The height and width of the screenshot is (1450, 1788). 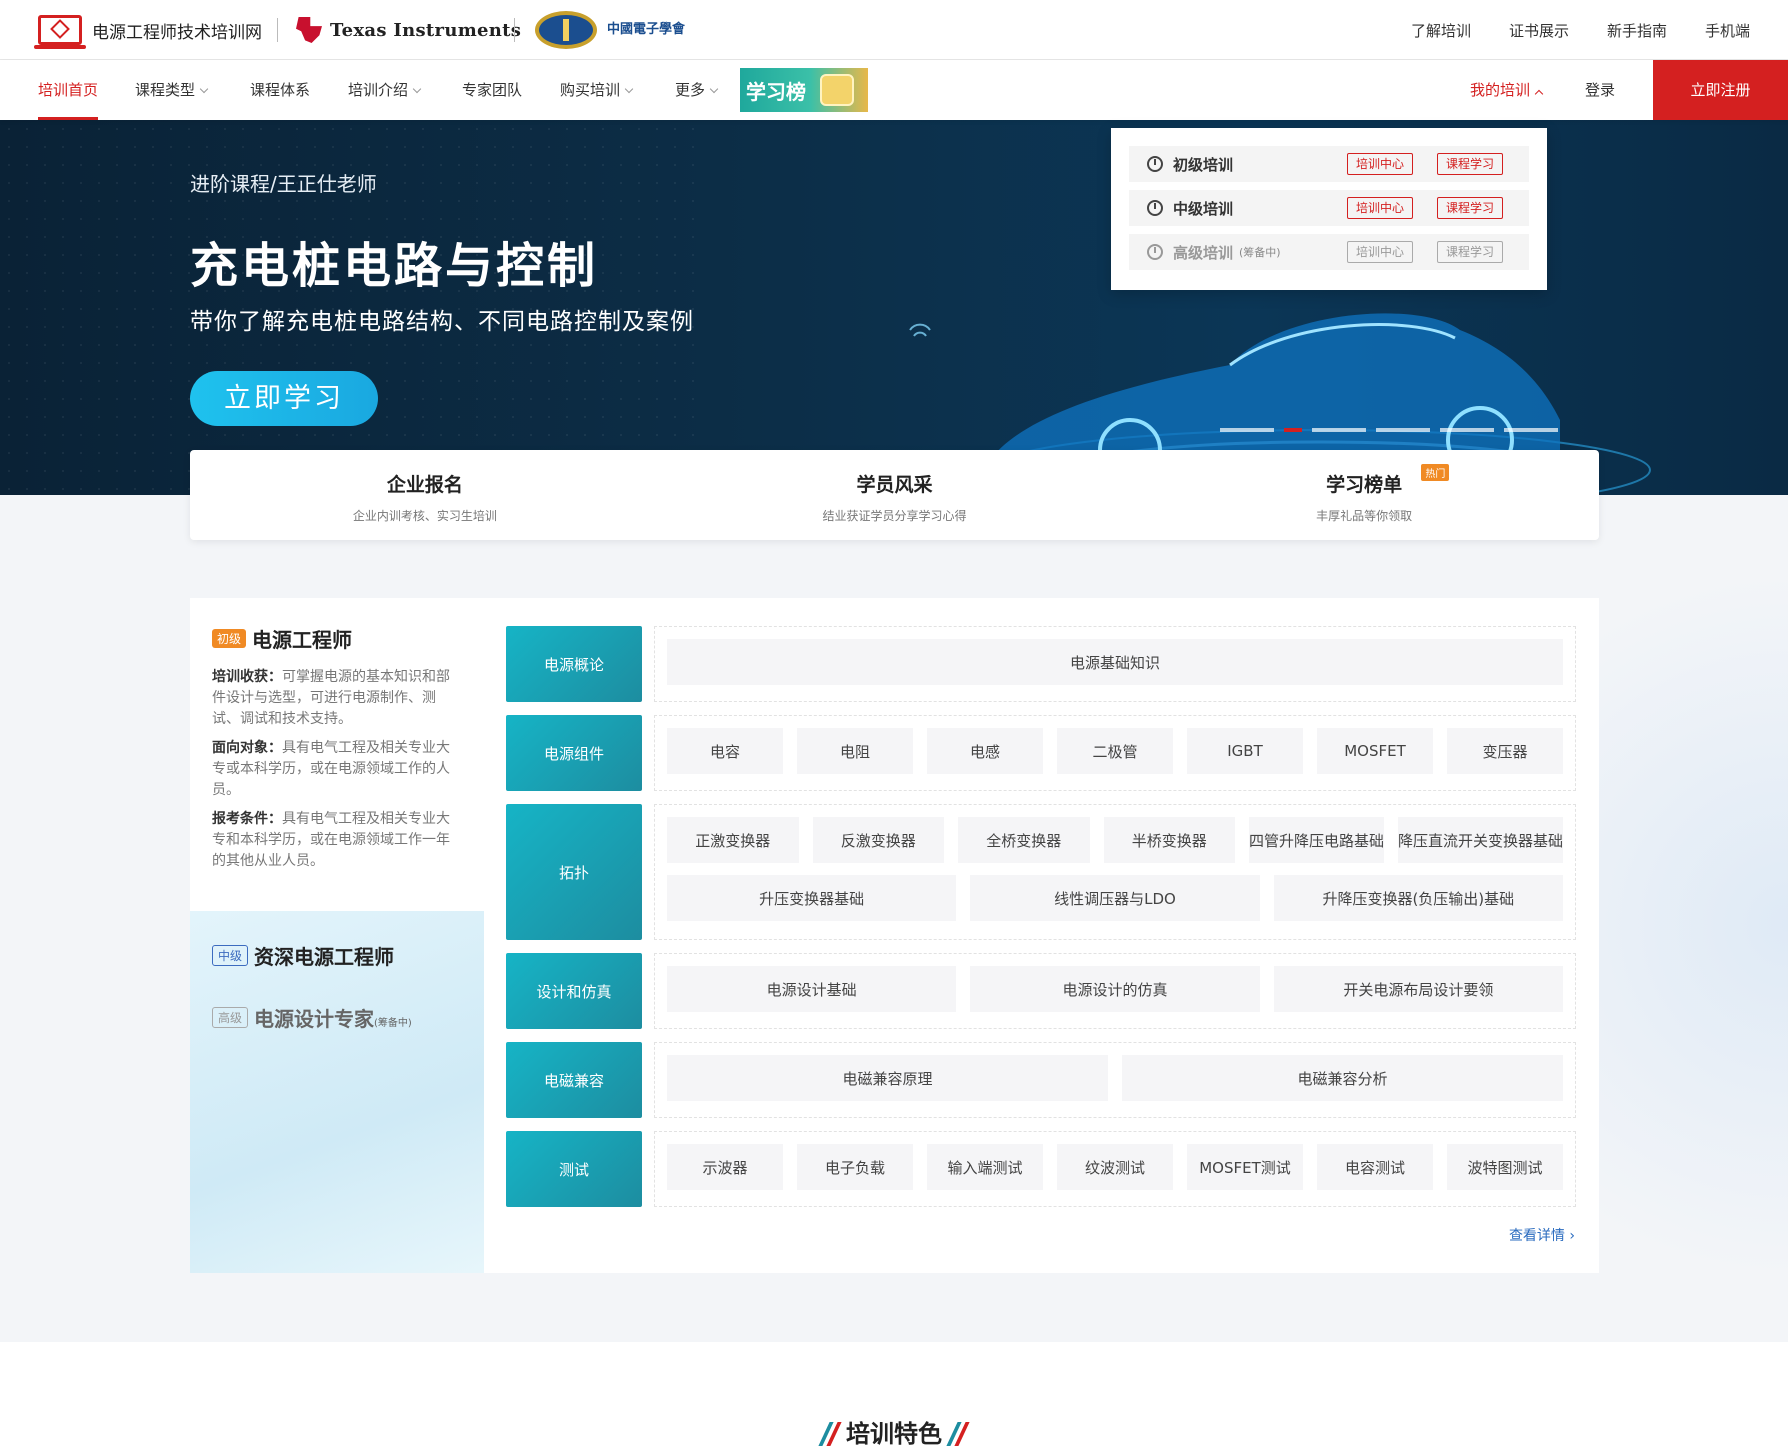 What do you see at coordinates (878, 840) in the screenshot?
I see `topic-chip: 反激变换器` at bounding box center [878, 840].